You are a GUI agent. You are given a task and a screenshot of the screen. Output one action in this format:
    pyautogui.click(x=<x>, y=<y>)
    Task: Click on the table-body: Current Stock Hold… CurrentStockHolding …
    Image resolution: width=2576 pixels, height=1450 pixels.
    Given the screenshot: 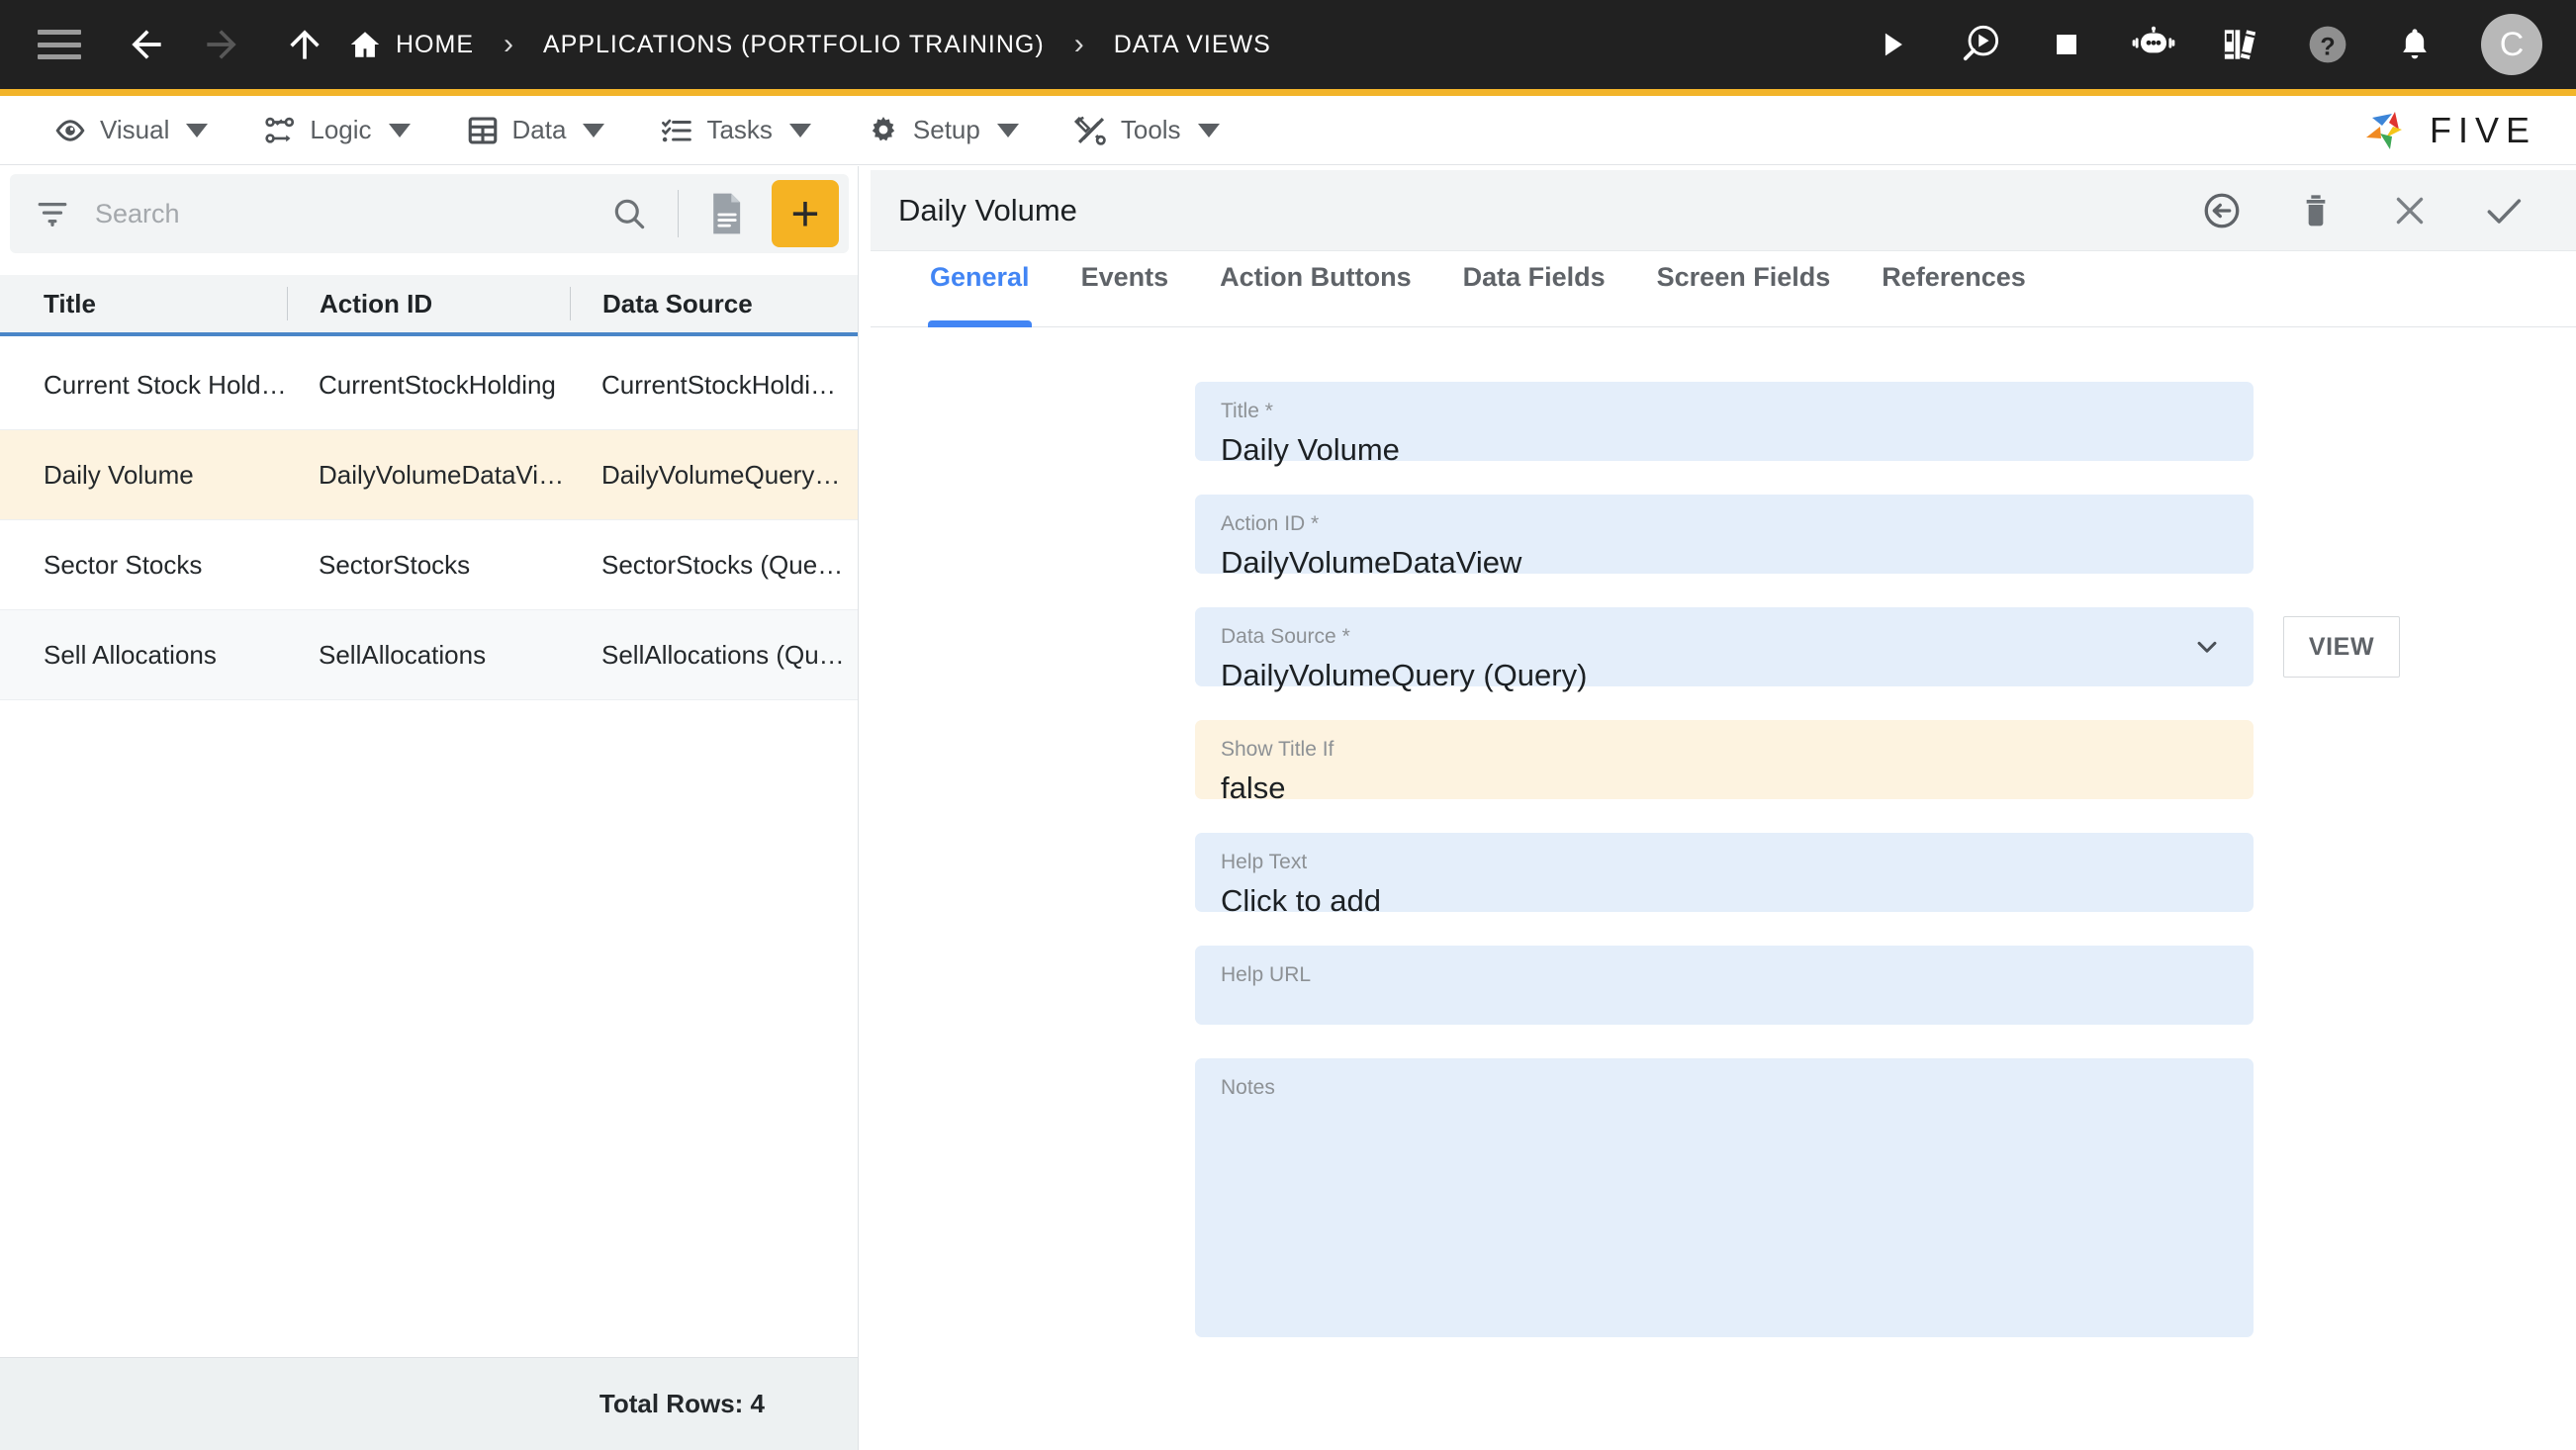 What is the action you would take?
    pyautogui.click(x=429, y=520)
    